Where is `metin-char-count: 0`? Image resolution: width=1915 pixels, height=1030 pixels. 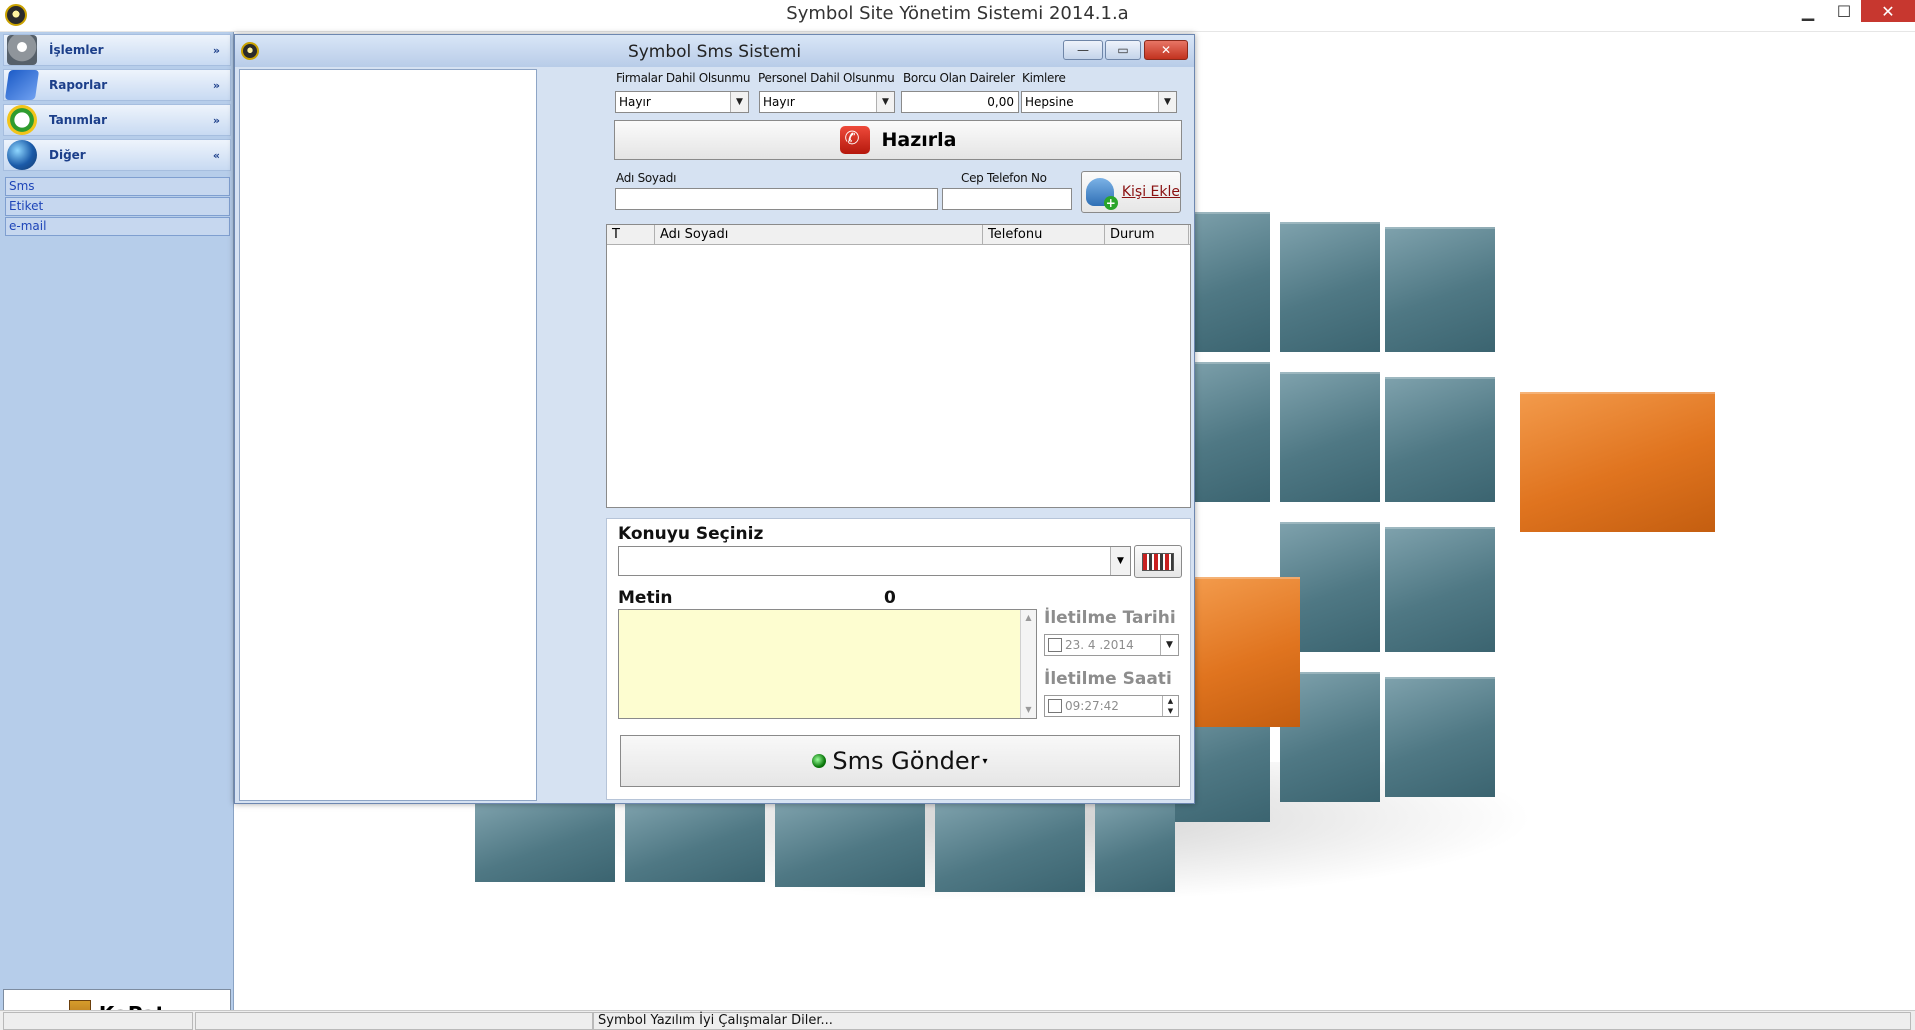 metin-char-count: 0 is located at coordinates (890, 598).